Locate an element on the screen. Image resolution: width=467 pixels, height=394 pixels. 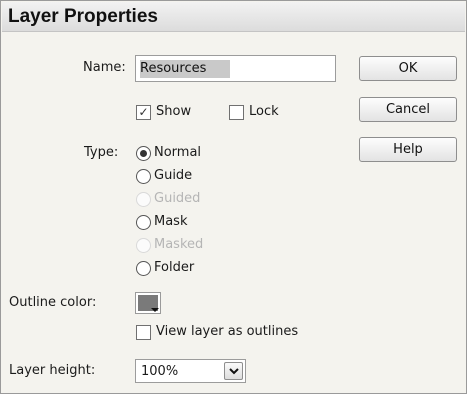
radio-folder-label: Folder is located at coordinates (174, 267).